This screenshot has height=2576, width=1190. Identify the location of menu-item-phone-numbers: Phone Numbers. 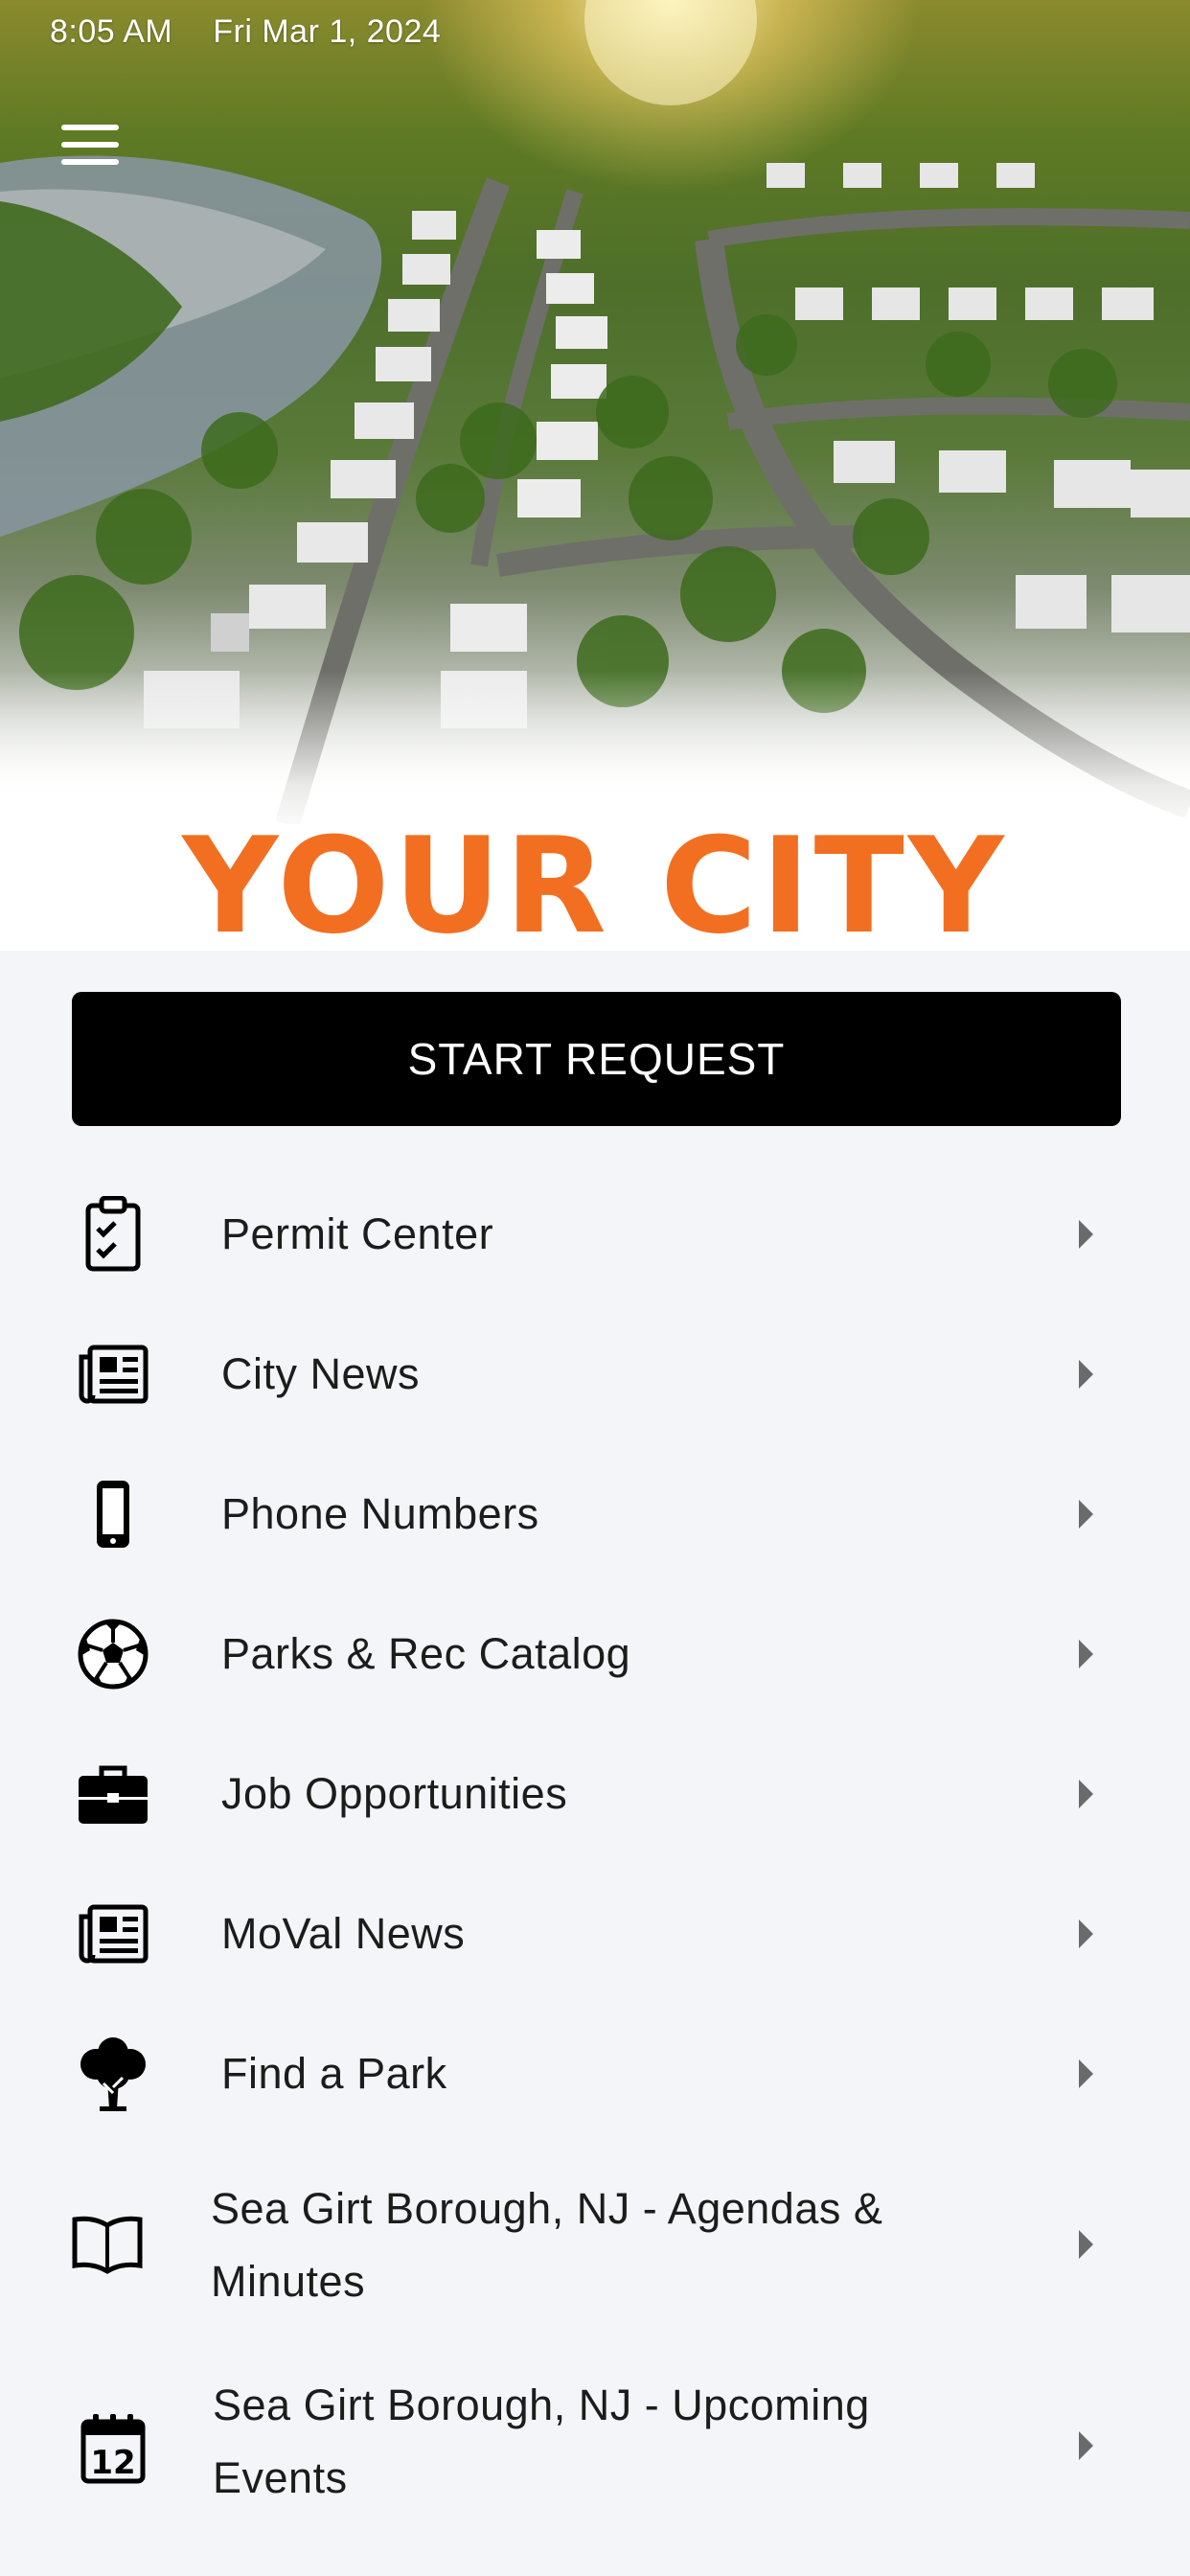
(595, 1514).